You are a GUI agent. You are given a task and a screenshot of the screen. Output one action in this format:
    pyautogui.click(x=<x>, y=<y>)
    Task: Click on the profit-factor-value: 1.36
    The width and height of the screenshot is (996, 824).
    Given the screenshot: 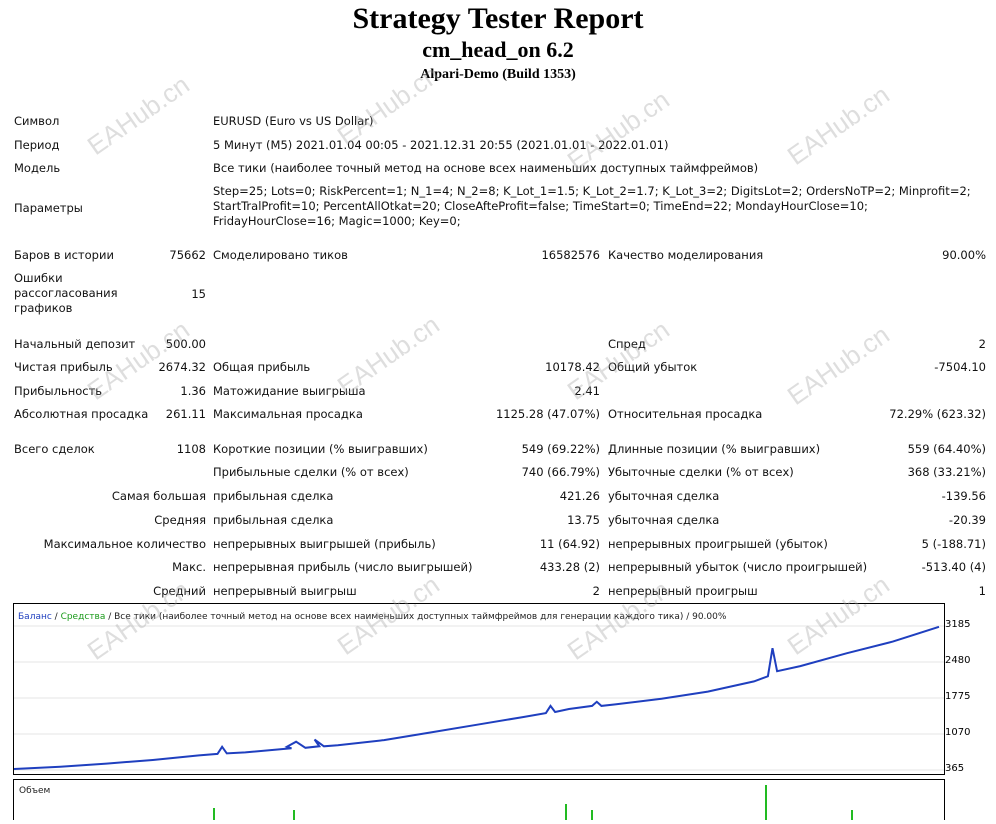 What is the action you would take?
    pyautogui.click(x=193, y=391)
    